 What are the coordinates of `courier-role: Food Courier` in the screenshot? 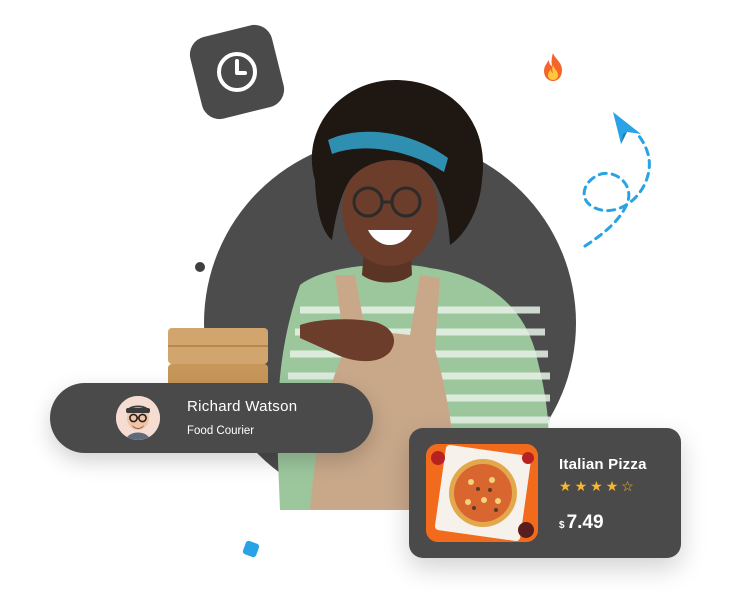 It's located at (221, 431).